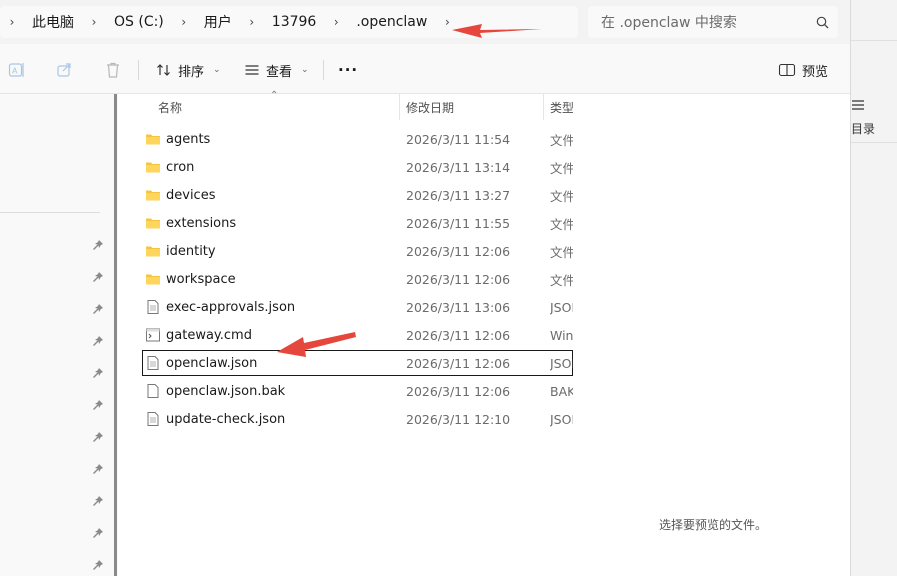  What do you see at coordinates (357, 279) in the screenshot?
I see `file-row: workspace 2026/3/11 12:06 文件夹` at bounding box center [357, 279].